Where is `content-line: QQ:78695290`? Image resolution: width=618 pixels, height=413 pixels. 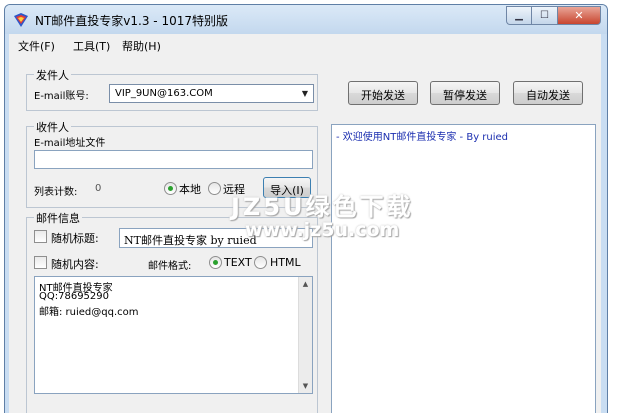
content-line: QQ:78695290 is located at coordinates (74, 296).